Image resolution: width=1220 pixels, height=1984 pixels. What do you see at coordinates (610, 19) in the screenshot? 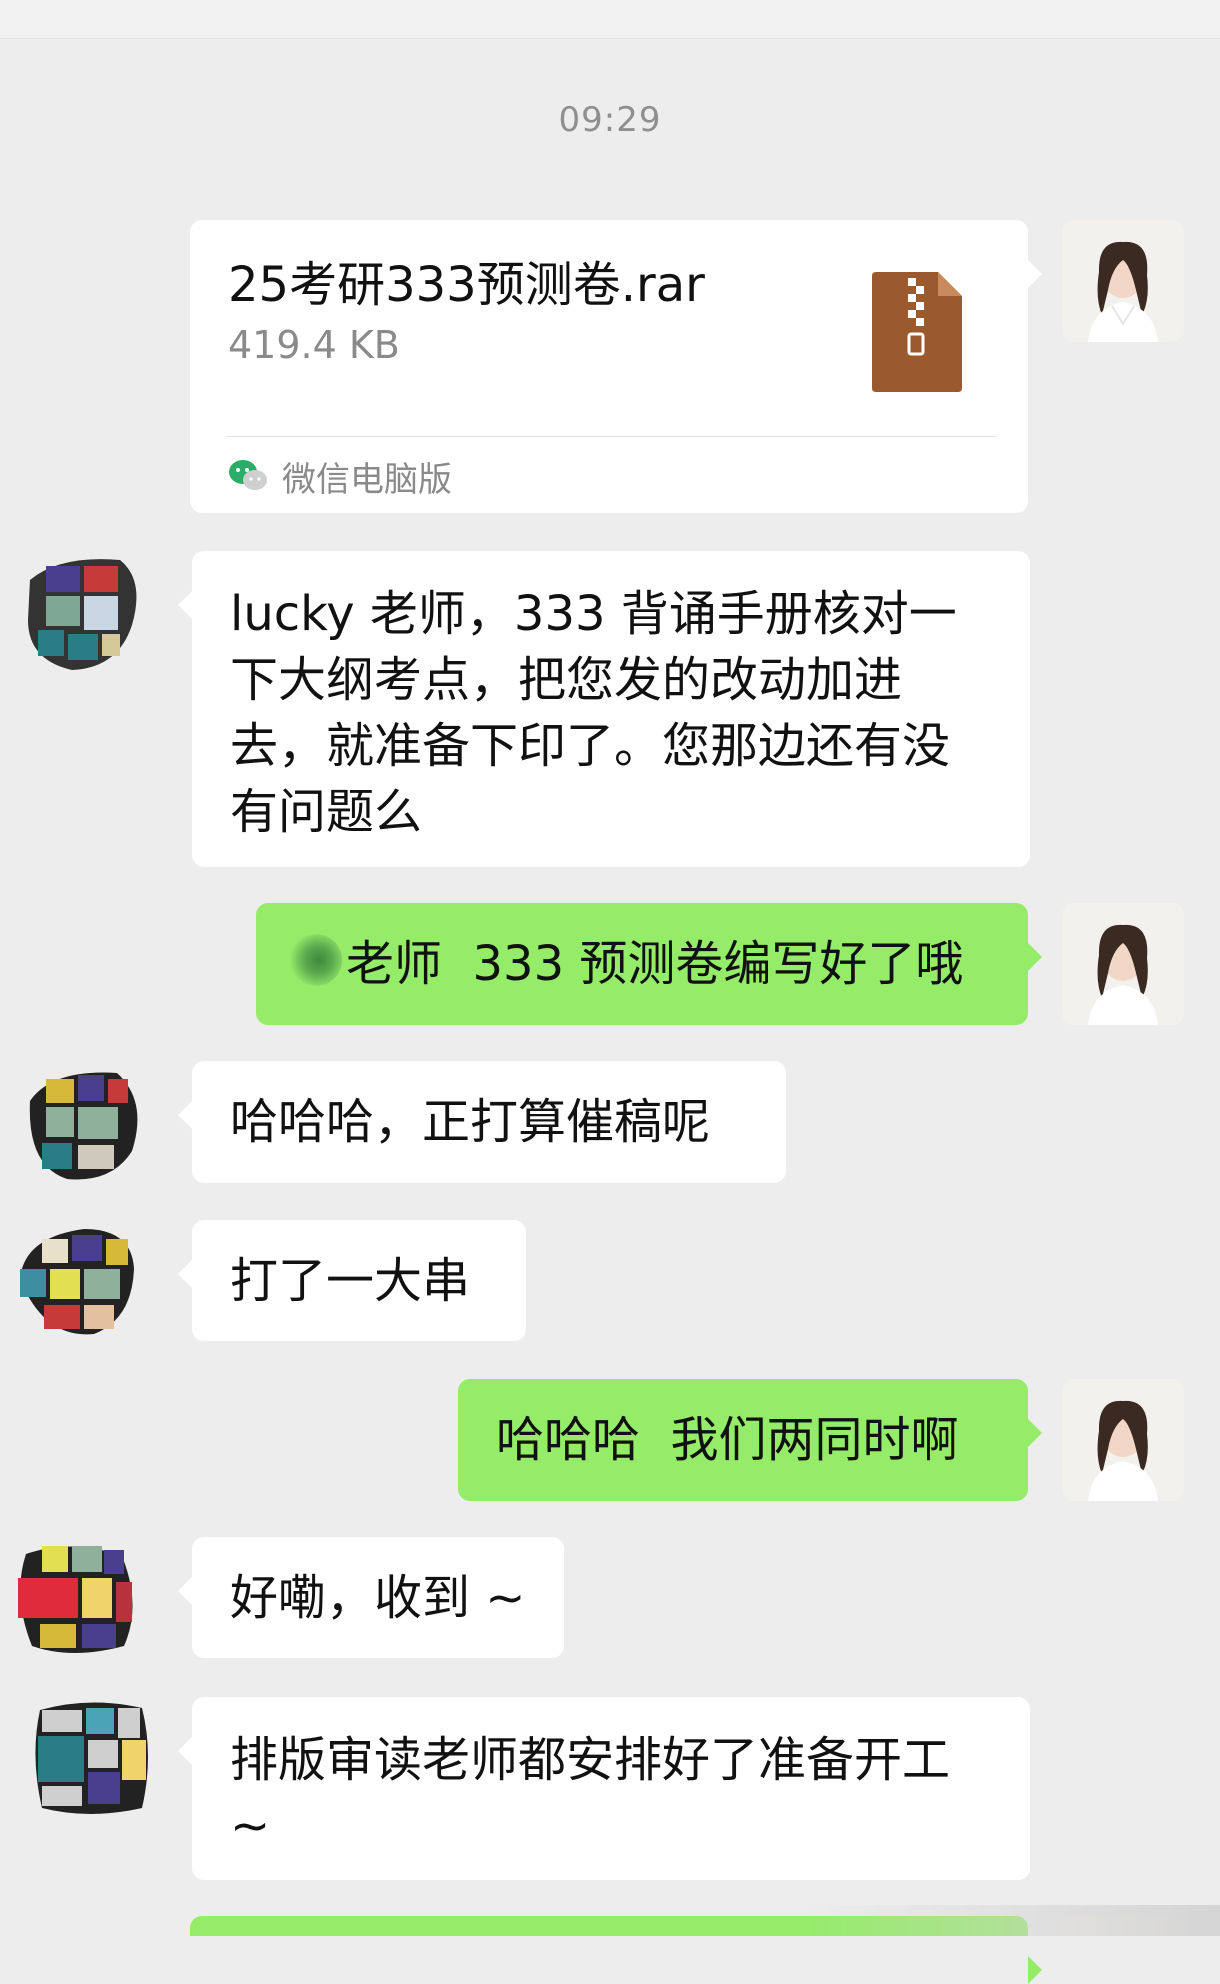
I see `top-bar` at bounding box center [610, 19].